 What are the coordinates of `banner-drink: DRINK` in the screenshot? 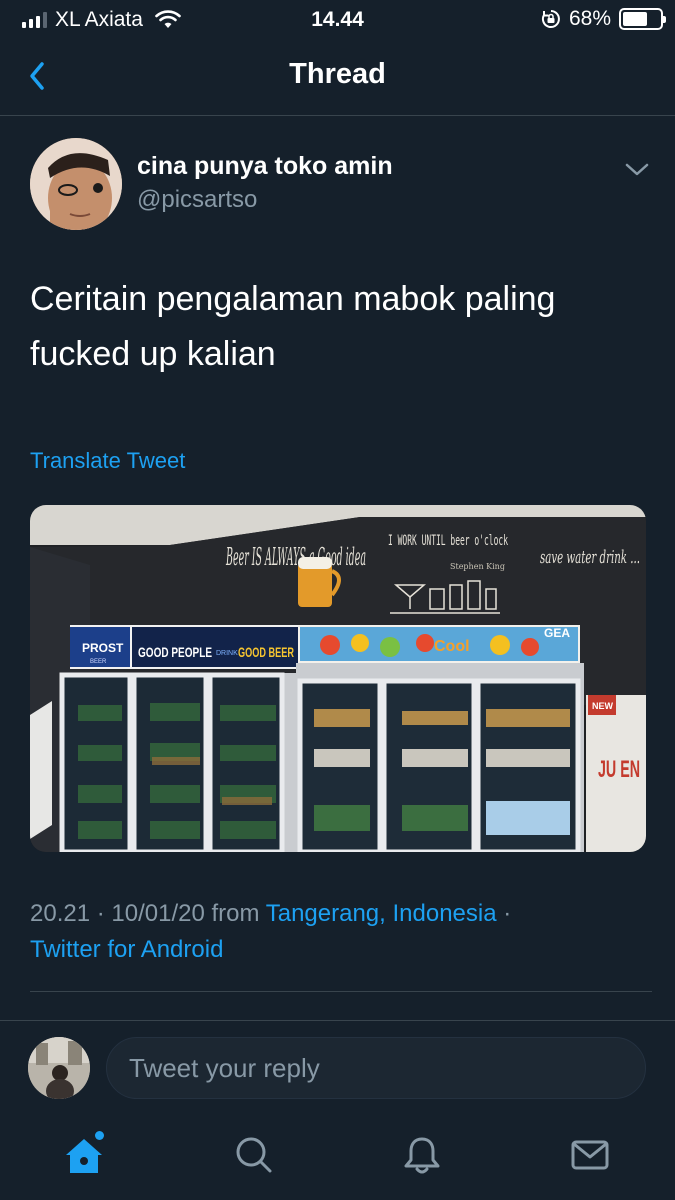 It's located at (227, 653).